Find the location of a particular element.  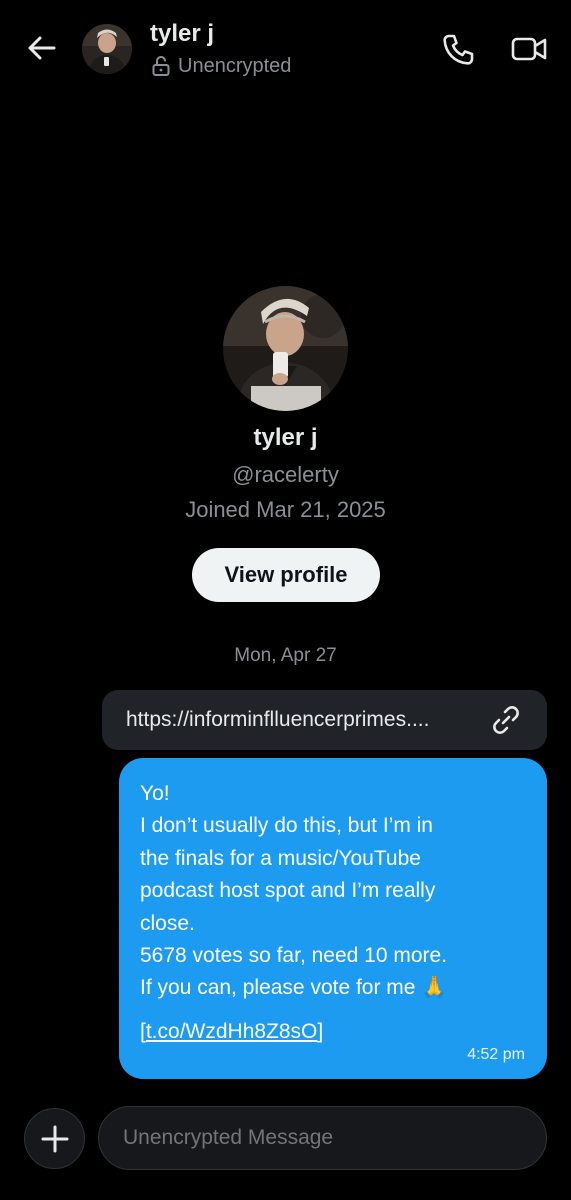

unlocked-padlock-icon is located at coordinates (161, 66).